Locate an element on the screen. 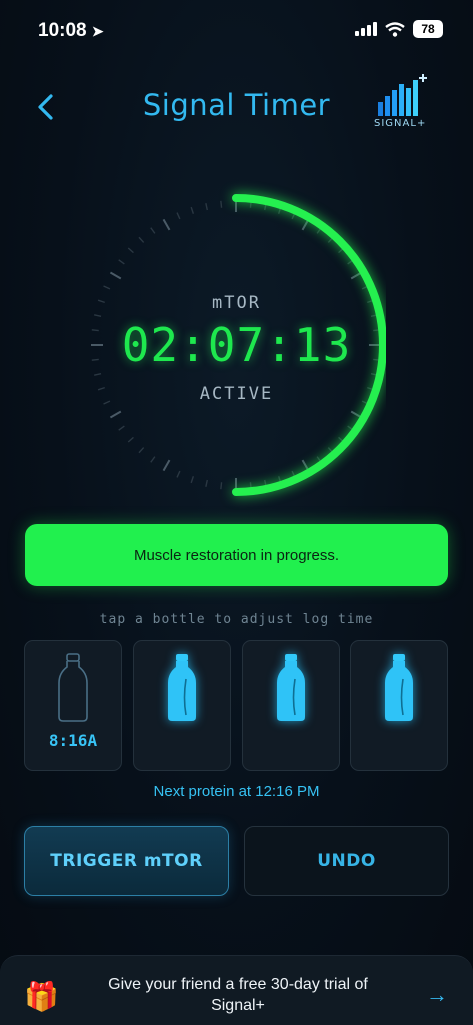  empty-bottle-icon is located at coordinates (73, 687).